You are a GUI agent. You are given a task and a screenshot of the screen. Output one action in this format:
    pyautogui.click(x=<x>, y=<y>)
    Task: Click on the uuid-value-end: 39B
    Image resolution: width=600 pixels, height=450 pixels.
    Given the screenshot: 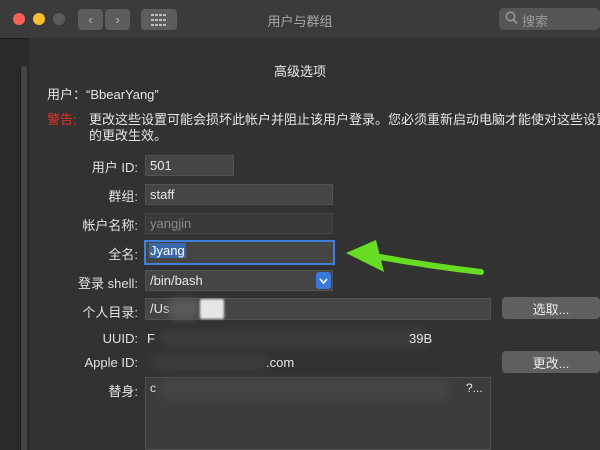 What is the action you would take?
    pyautogui.click(x=421, y=338)
    